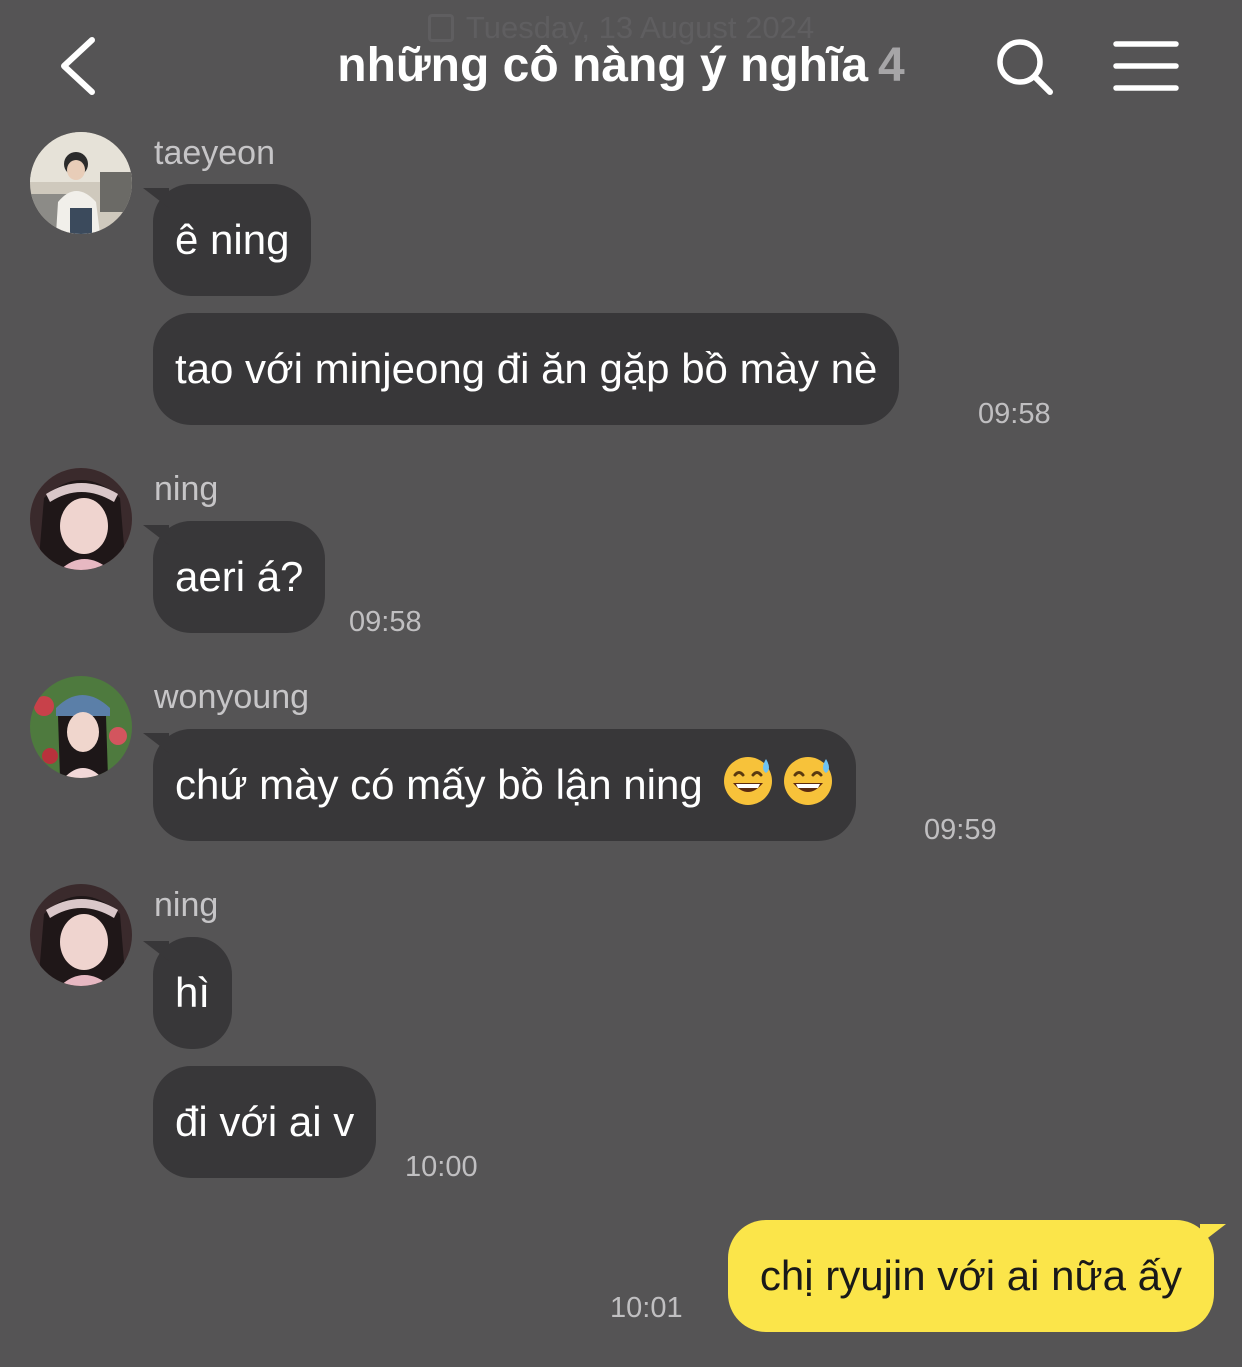 Image resolution: width=1242 pixels, height=1367 pixels. Describe the element at coordinates (526, 369) in the screenshot. I see `message-bubble: tao với minjeong đi ăn gặp bồ mày nè` at that location.